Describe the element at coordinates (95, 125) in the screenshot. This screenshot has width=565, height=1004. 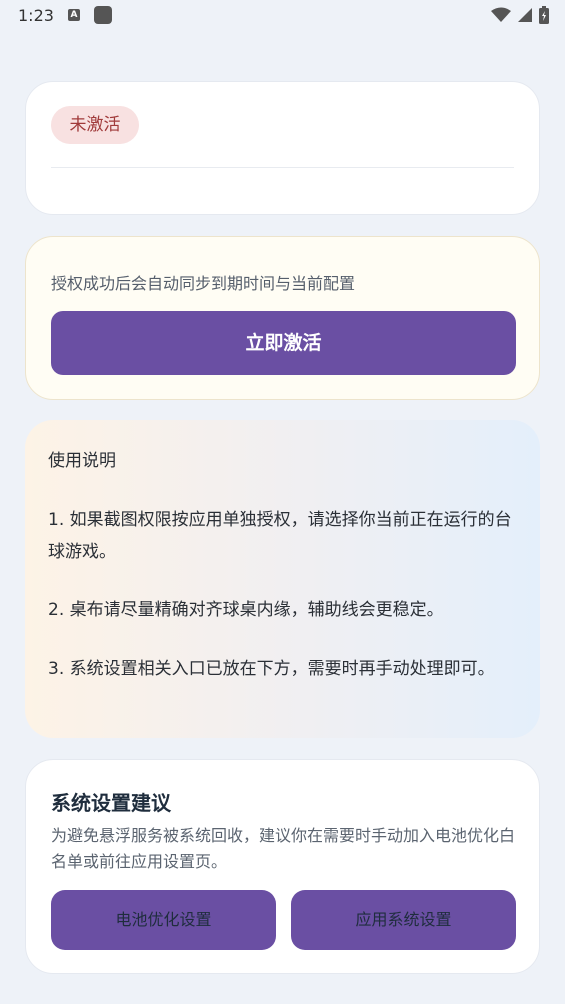
I see `status-badge: 未激活` at that location.